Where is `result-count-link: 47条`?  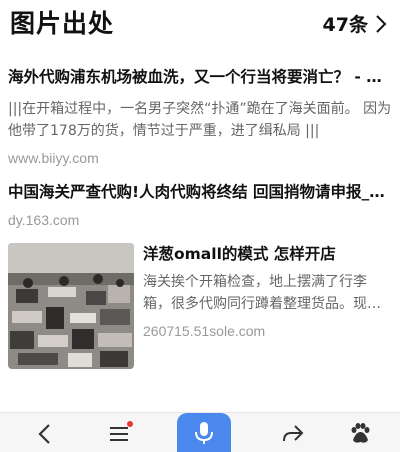
result-count-link: 47条 is located at coordinates (355, 23).